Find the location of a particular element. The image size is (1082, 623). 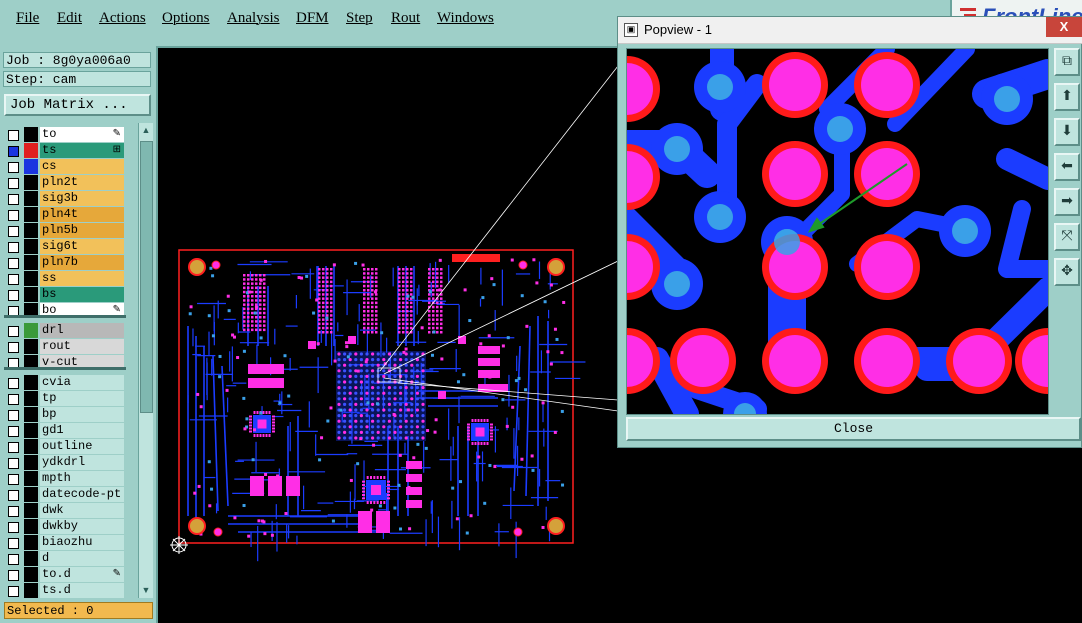

layer-name: biaozhu is located at coordinates (82, 542).